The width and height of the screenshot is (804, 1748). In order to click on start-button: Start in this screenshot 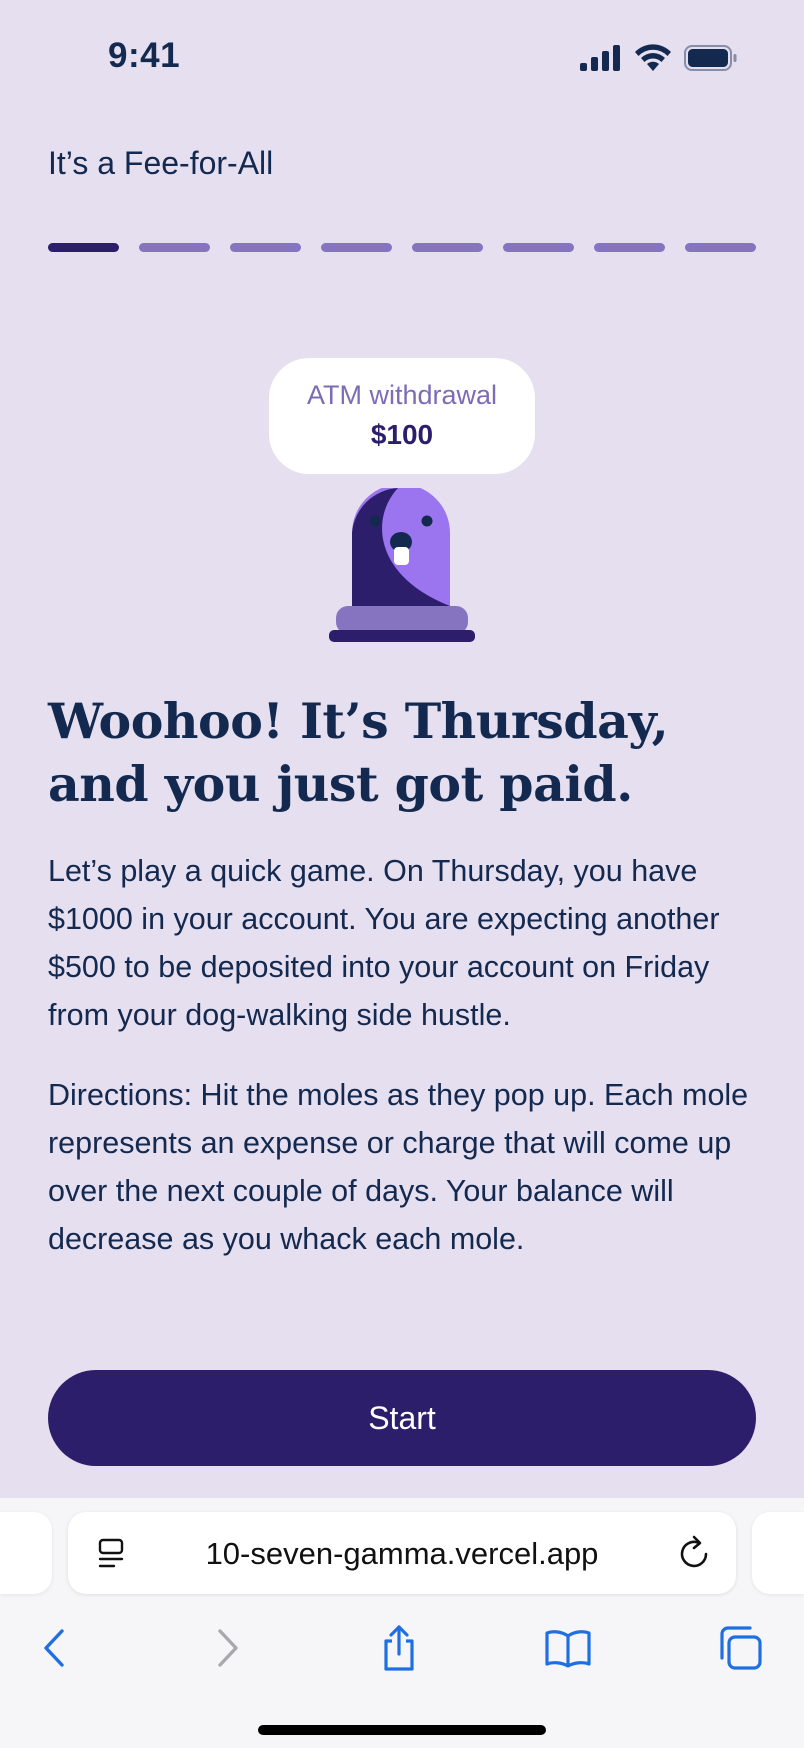, I will do `click(402, 1418)`.